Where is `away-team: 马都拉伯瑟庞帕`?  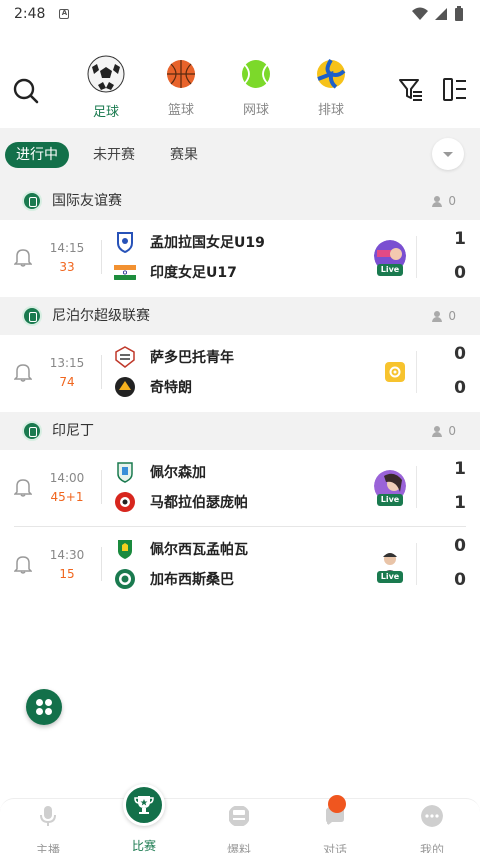
away-team: 马都拉伯瑟庞帕 is located at coordinates (181, 502).